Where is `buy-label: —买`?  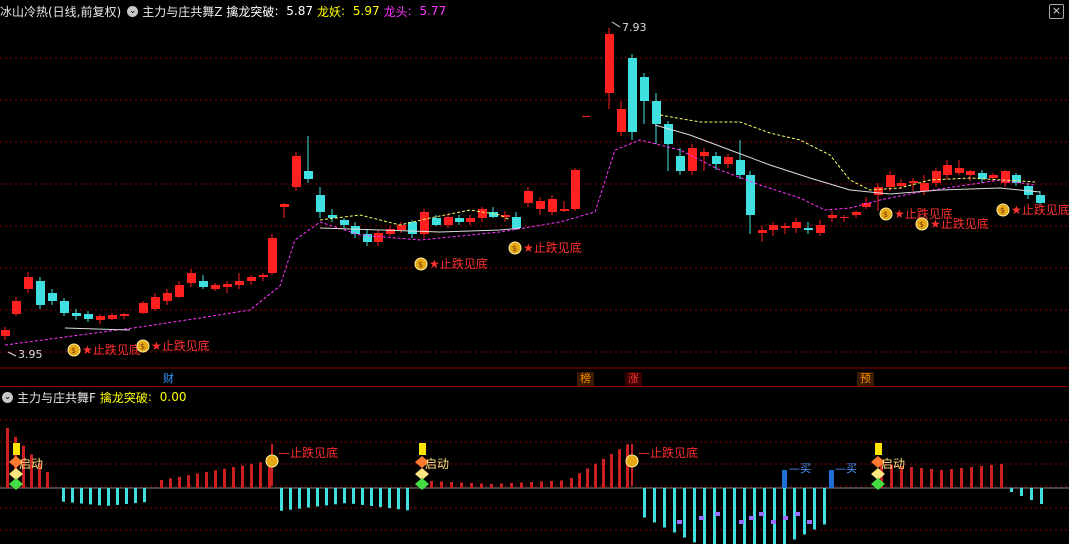
buy-label: —买 is located at coordinates (846, 468).